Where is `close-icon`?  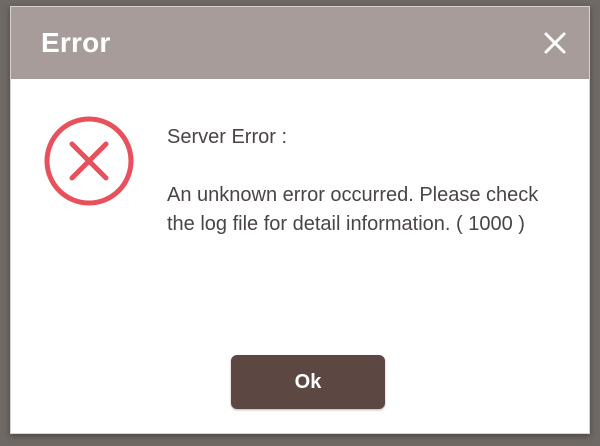
close-icon is located at coordinates (555, 43).